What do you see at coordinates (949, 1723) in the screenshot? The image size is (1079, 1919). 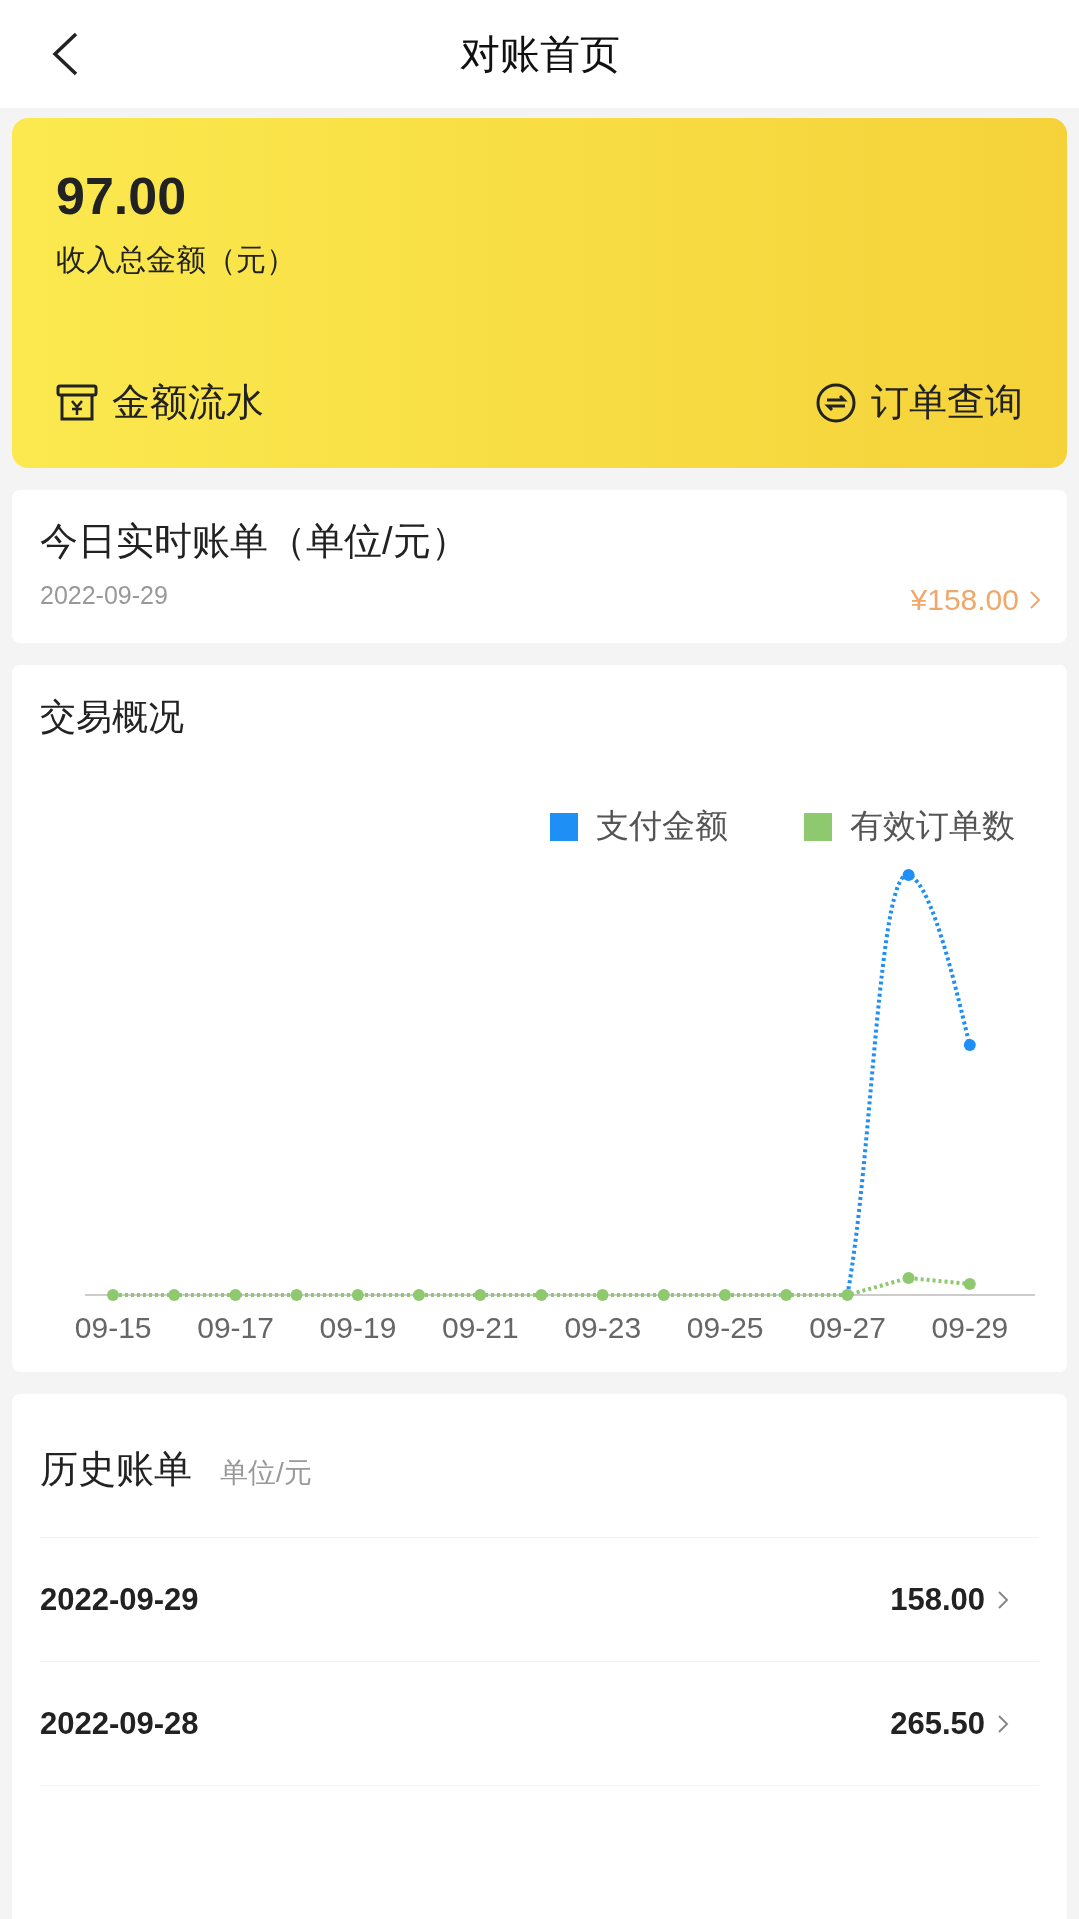 I see `bill-amount-link: 265.50` at bounding box center [949, 1723].